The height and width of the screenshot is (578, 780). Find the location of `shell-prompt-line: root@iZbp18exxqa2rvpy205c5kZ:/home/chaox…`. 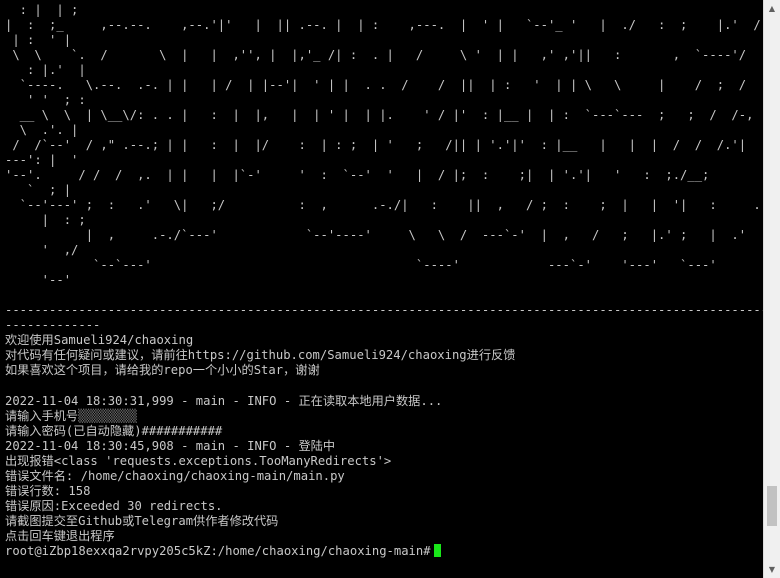

shell-prompt-line: root@iZbp18exxqa2rvpy205c5kZ:/home/chaox… is located at coordinates (223, 551).